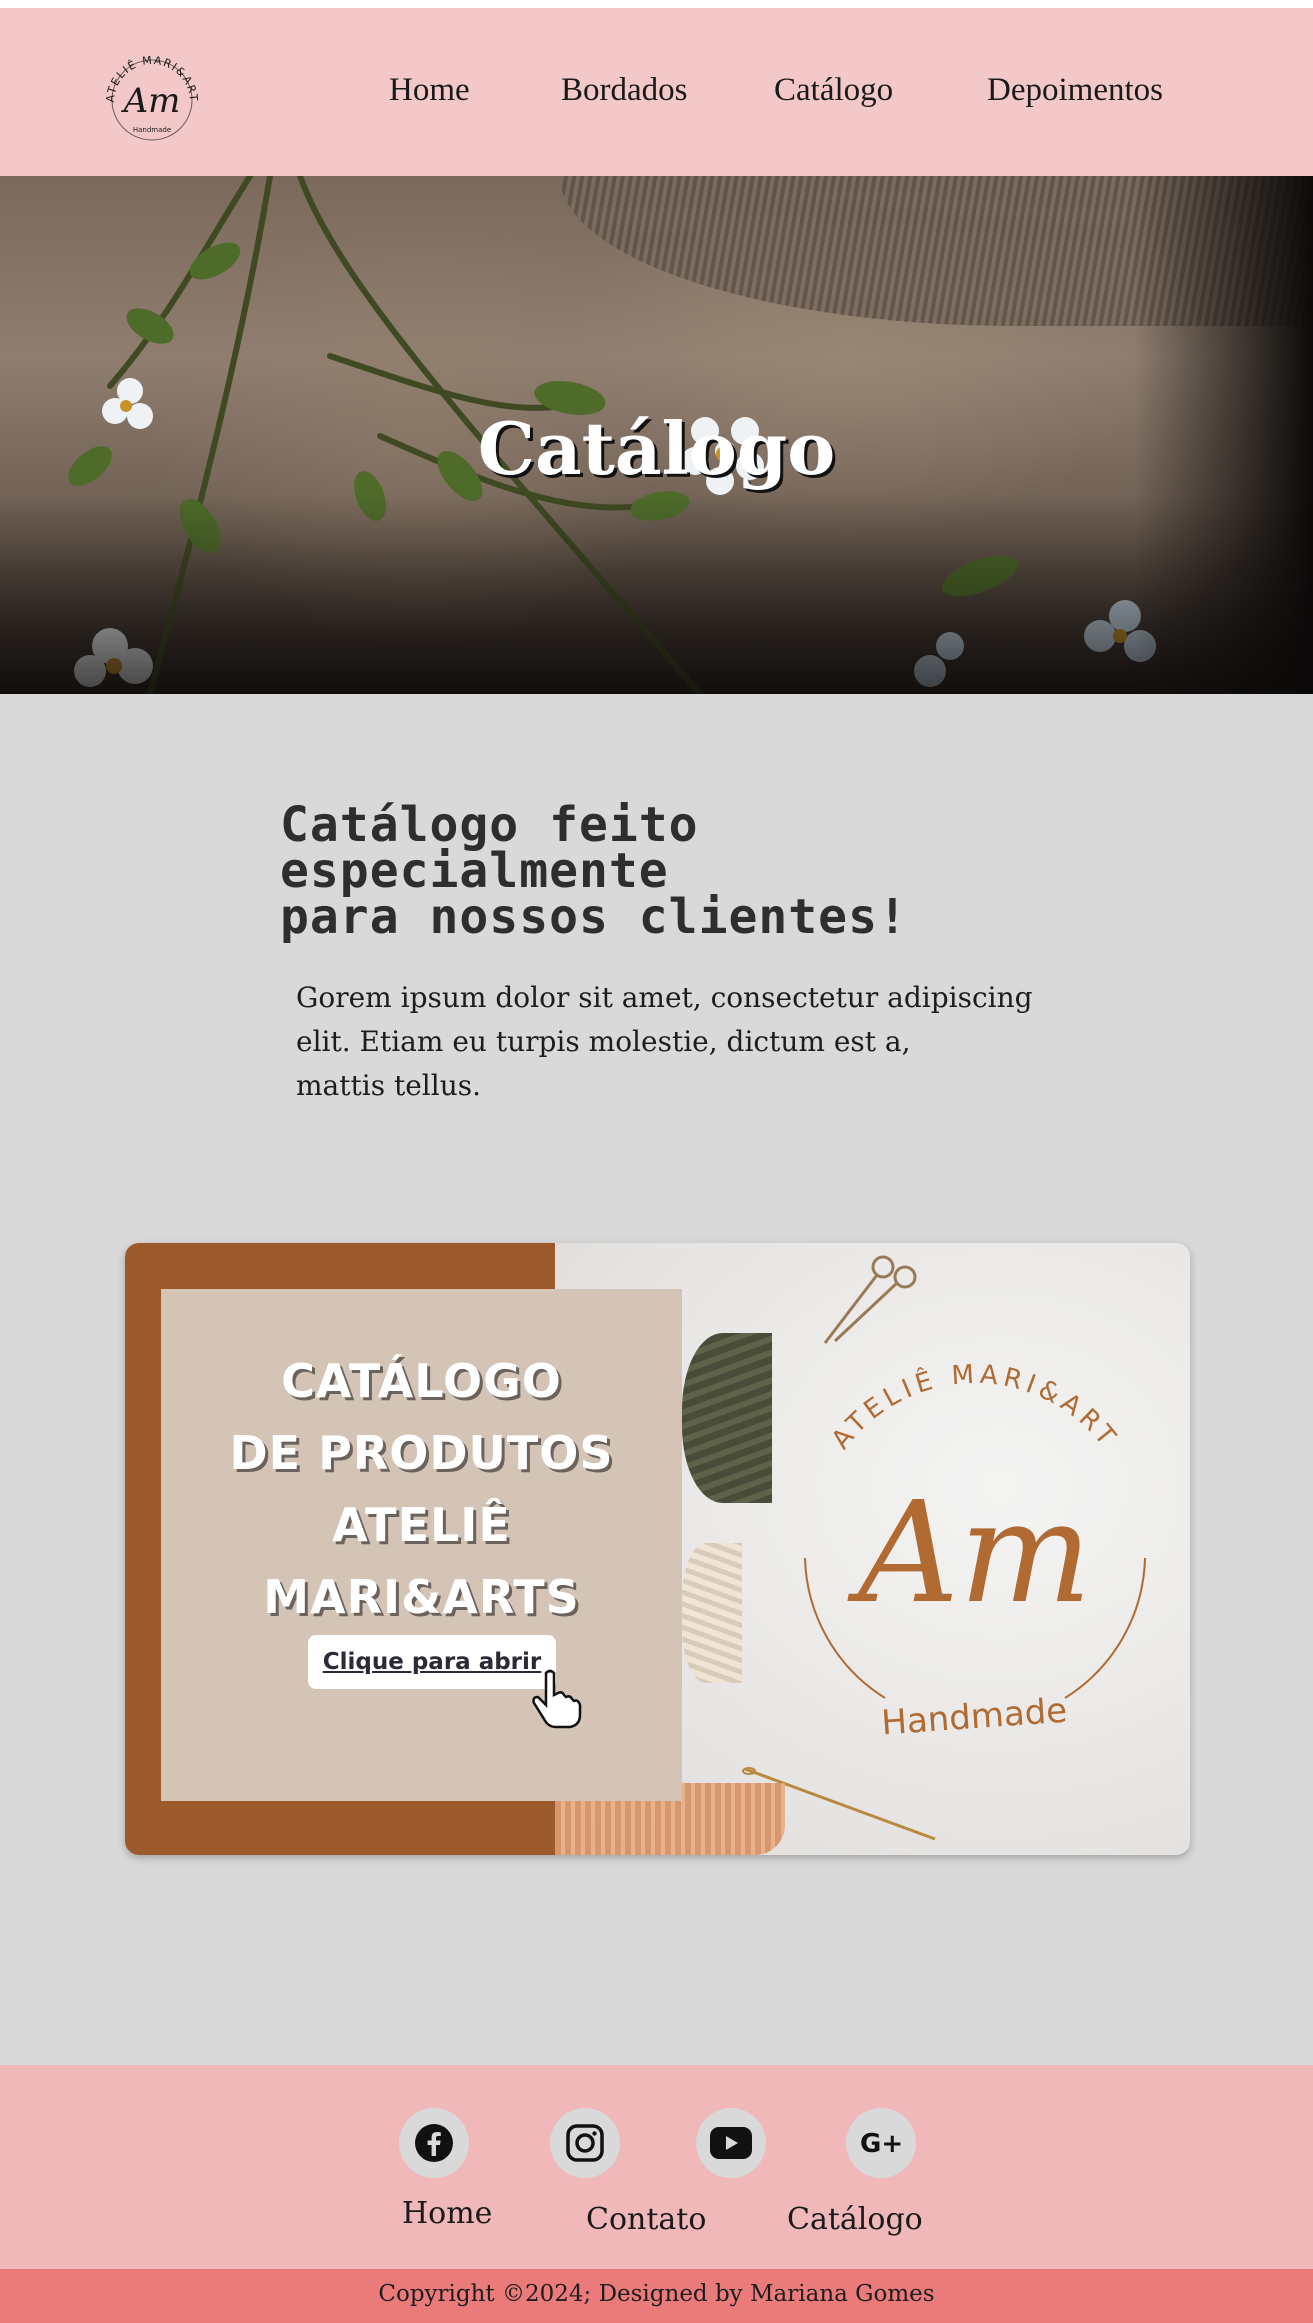 This screenshot has width=1313, height=2323. What do you see at coordinates (429, 90) in the screenshot?
I see `nav-home: Home` at bounding box center [429, 90].